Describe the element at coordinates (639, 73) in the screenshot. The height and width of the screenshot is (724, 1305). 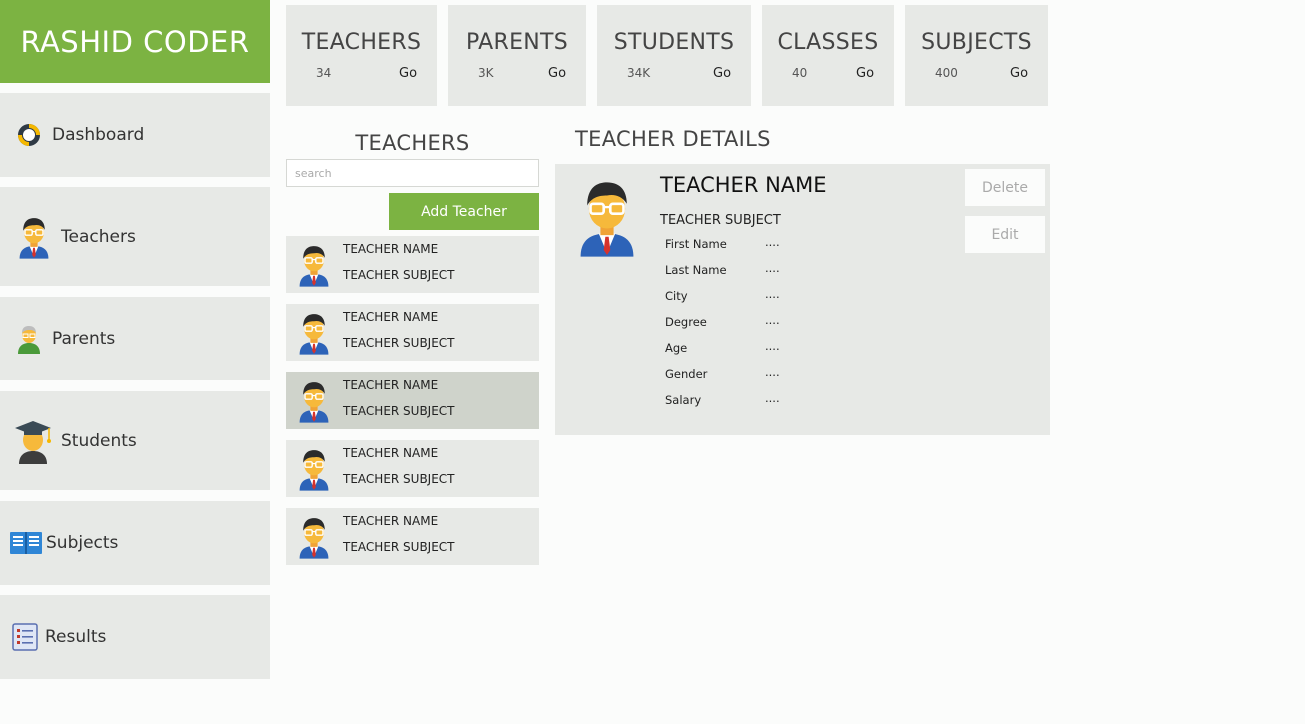
I see `stat-value: 34K` at that location.